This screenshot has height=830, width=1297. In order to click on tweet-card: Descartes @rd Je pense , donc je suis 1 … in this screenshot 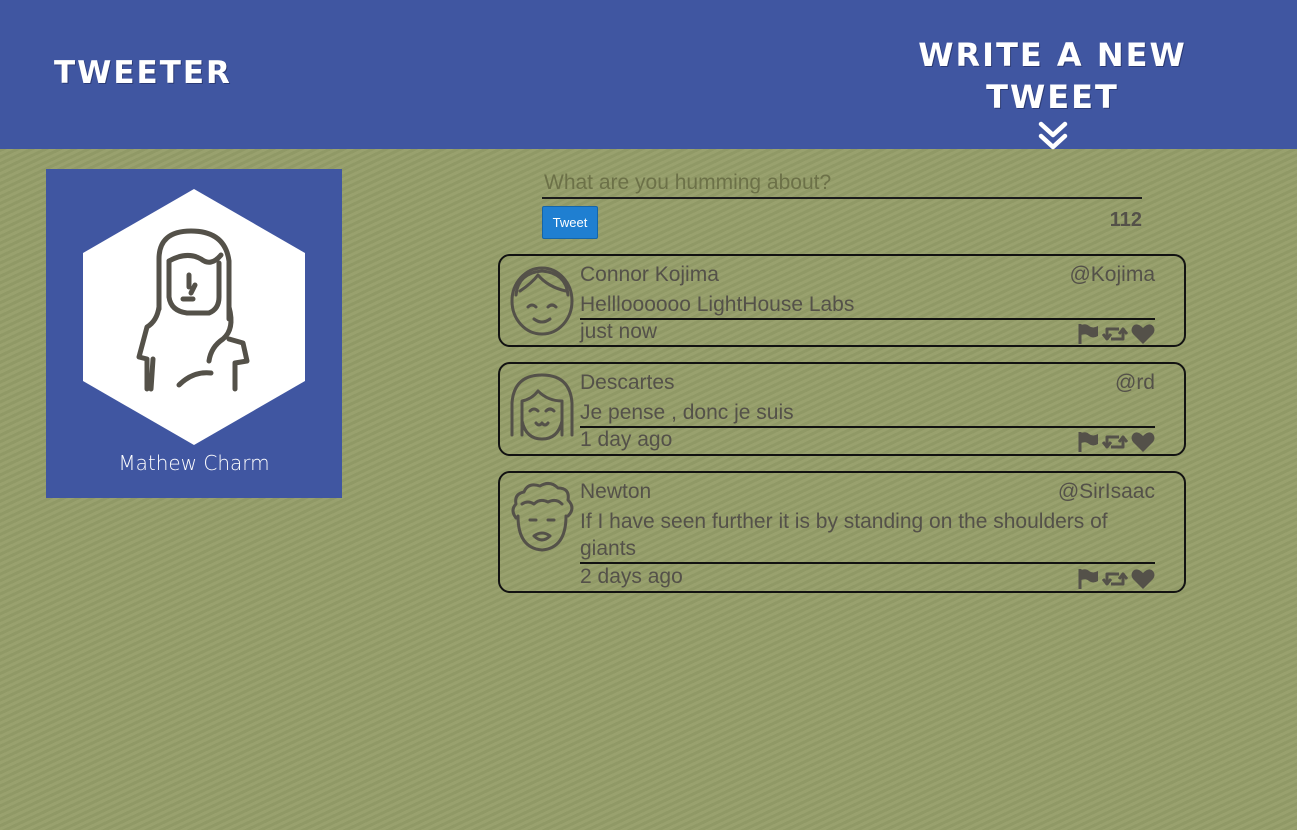, I will do `click(842, 409)`.